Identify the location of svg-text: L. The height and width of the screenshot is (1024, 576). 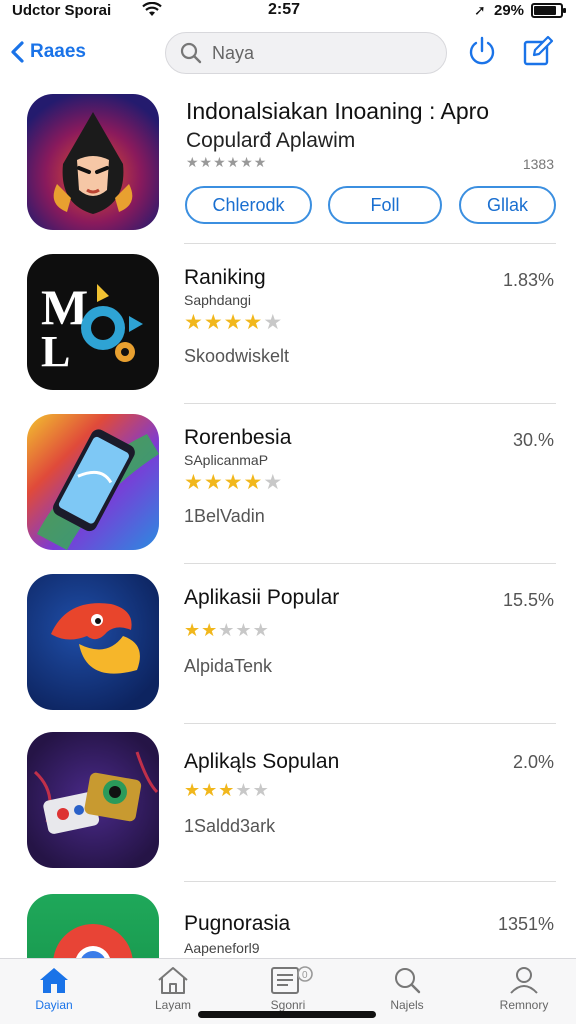
(55, 351).